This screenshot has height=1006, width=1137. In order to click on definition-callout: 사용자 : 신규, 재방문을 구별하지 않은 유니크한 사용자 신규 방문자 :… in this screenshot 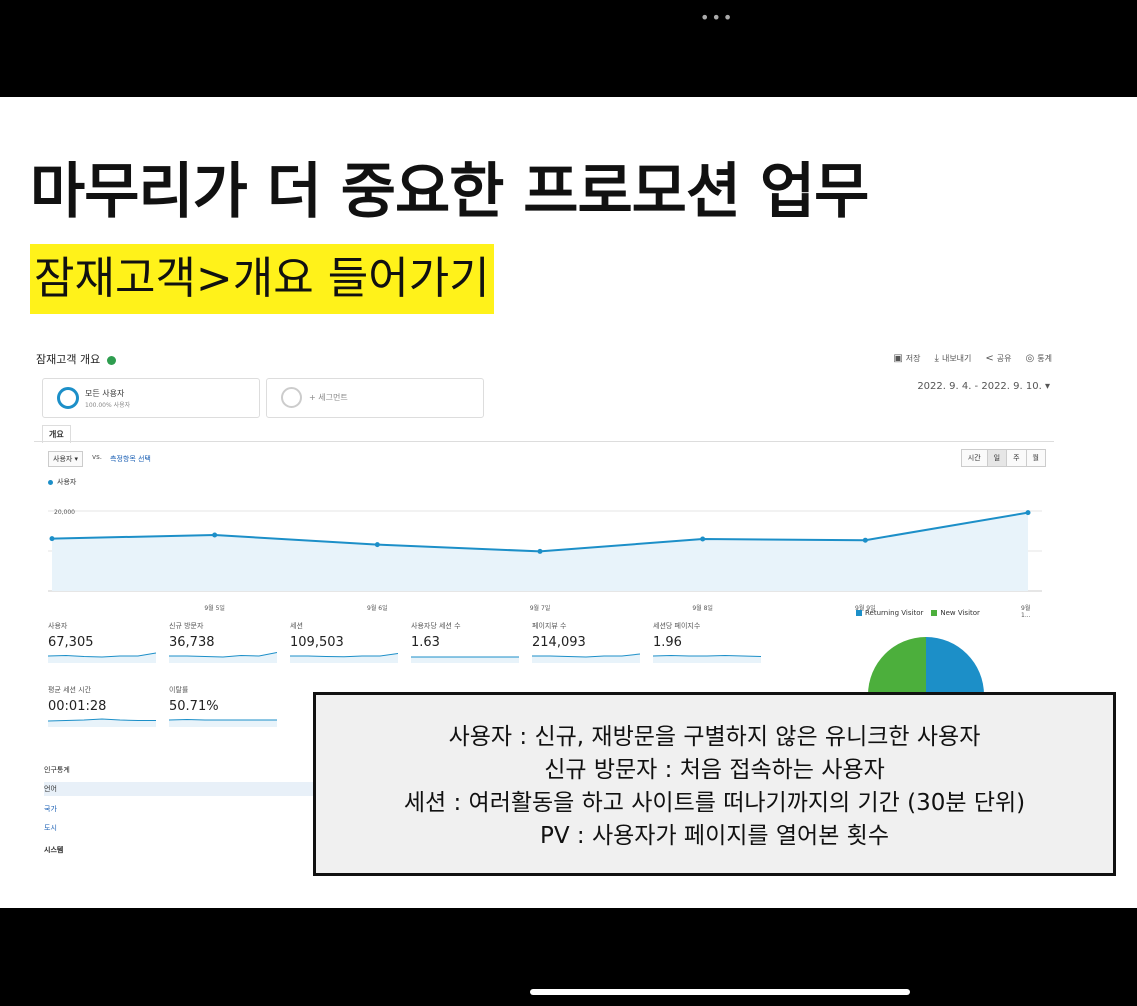, I will do `click(714, 784)`.